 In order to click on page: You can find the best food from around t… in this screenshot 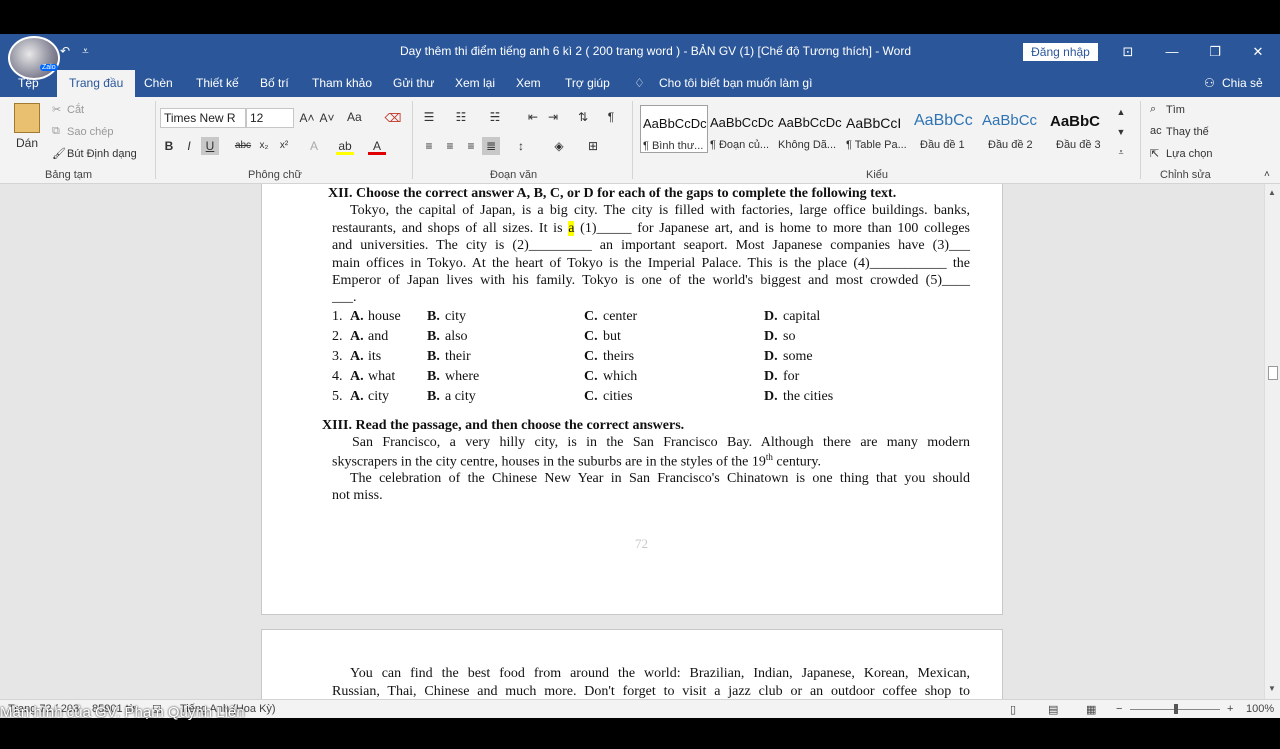, I will do `click(632, 664)`.